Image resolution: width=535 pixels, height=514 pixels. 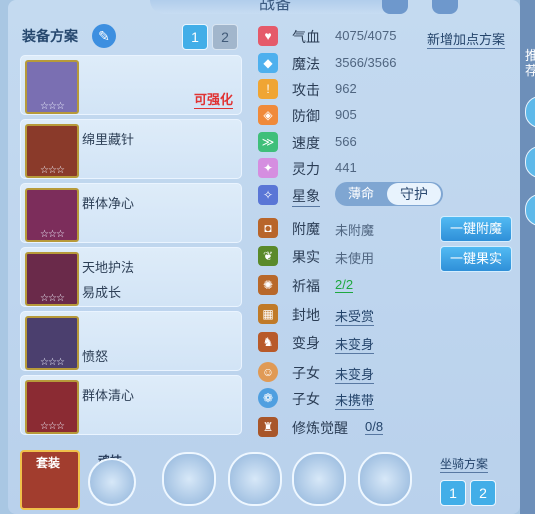 I want to click on speed-icon: ≫, so click(x=268, y=142).